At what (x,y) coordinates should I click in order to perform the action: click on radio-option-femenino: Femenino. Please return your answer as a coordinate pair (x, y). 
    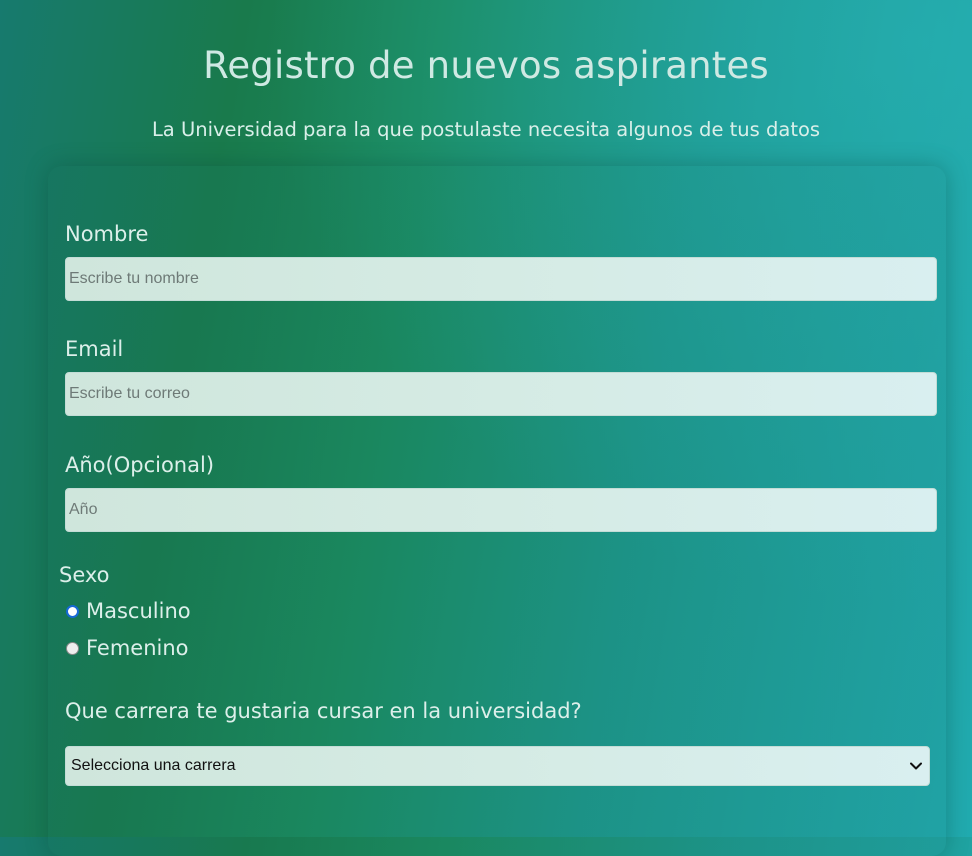
    Looking at the image, I should click on (127, 648).